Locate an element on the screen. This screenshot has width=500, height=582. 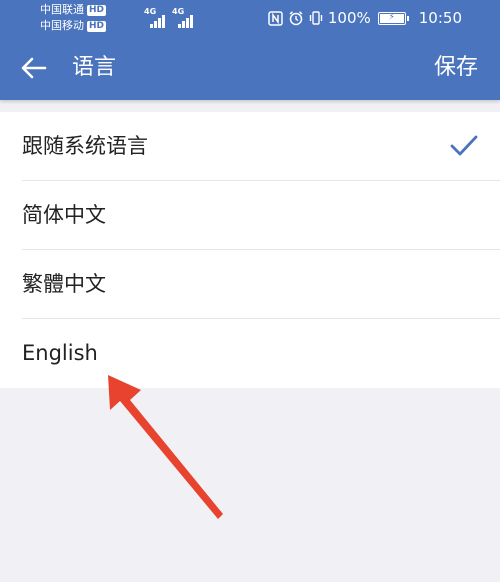
language-option-label: 繁體中文 is located at coordinates (64, 284).